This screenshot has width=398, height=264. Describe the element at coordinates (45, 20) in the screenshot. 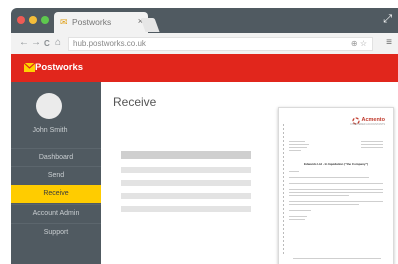

I see `maximize-window-icon` at that location.